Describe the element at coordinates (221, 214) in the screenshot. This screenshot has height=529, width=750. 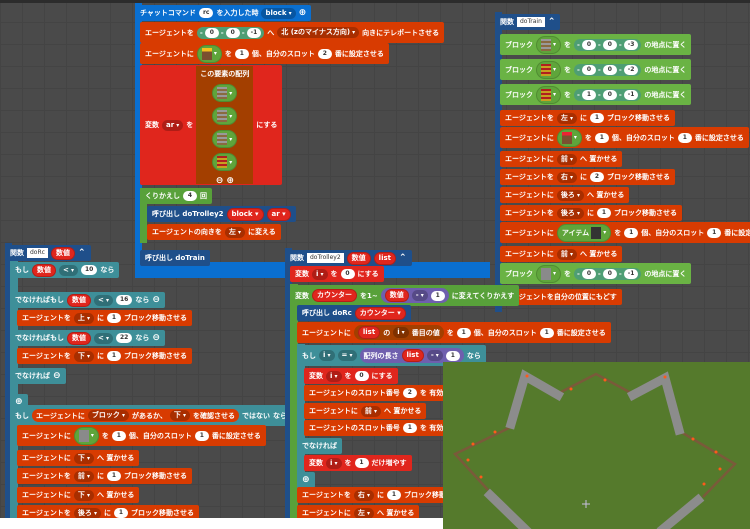
I see `func-block: 呼び出し doTrolley2 block ▾ ar ▾` at that location.